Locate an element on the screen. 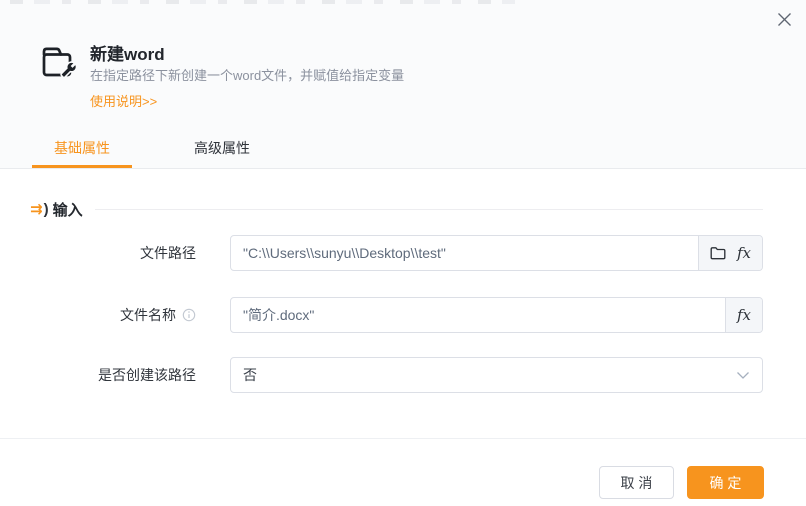 The width and height of the screenshot is (806, 506). file-path-control: fx is located at coordinates (496, 253).